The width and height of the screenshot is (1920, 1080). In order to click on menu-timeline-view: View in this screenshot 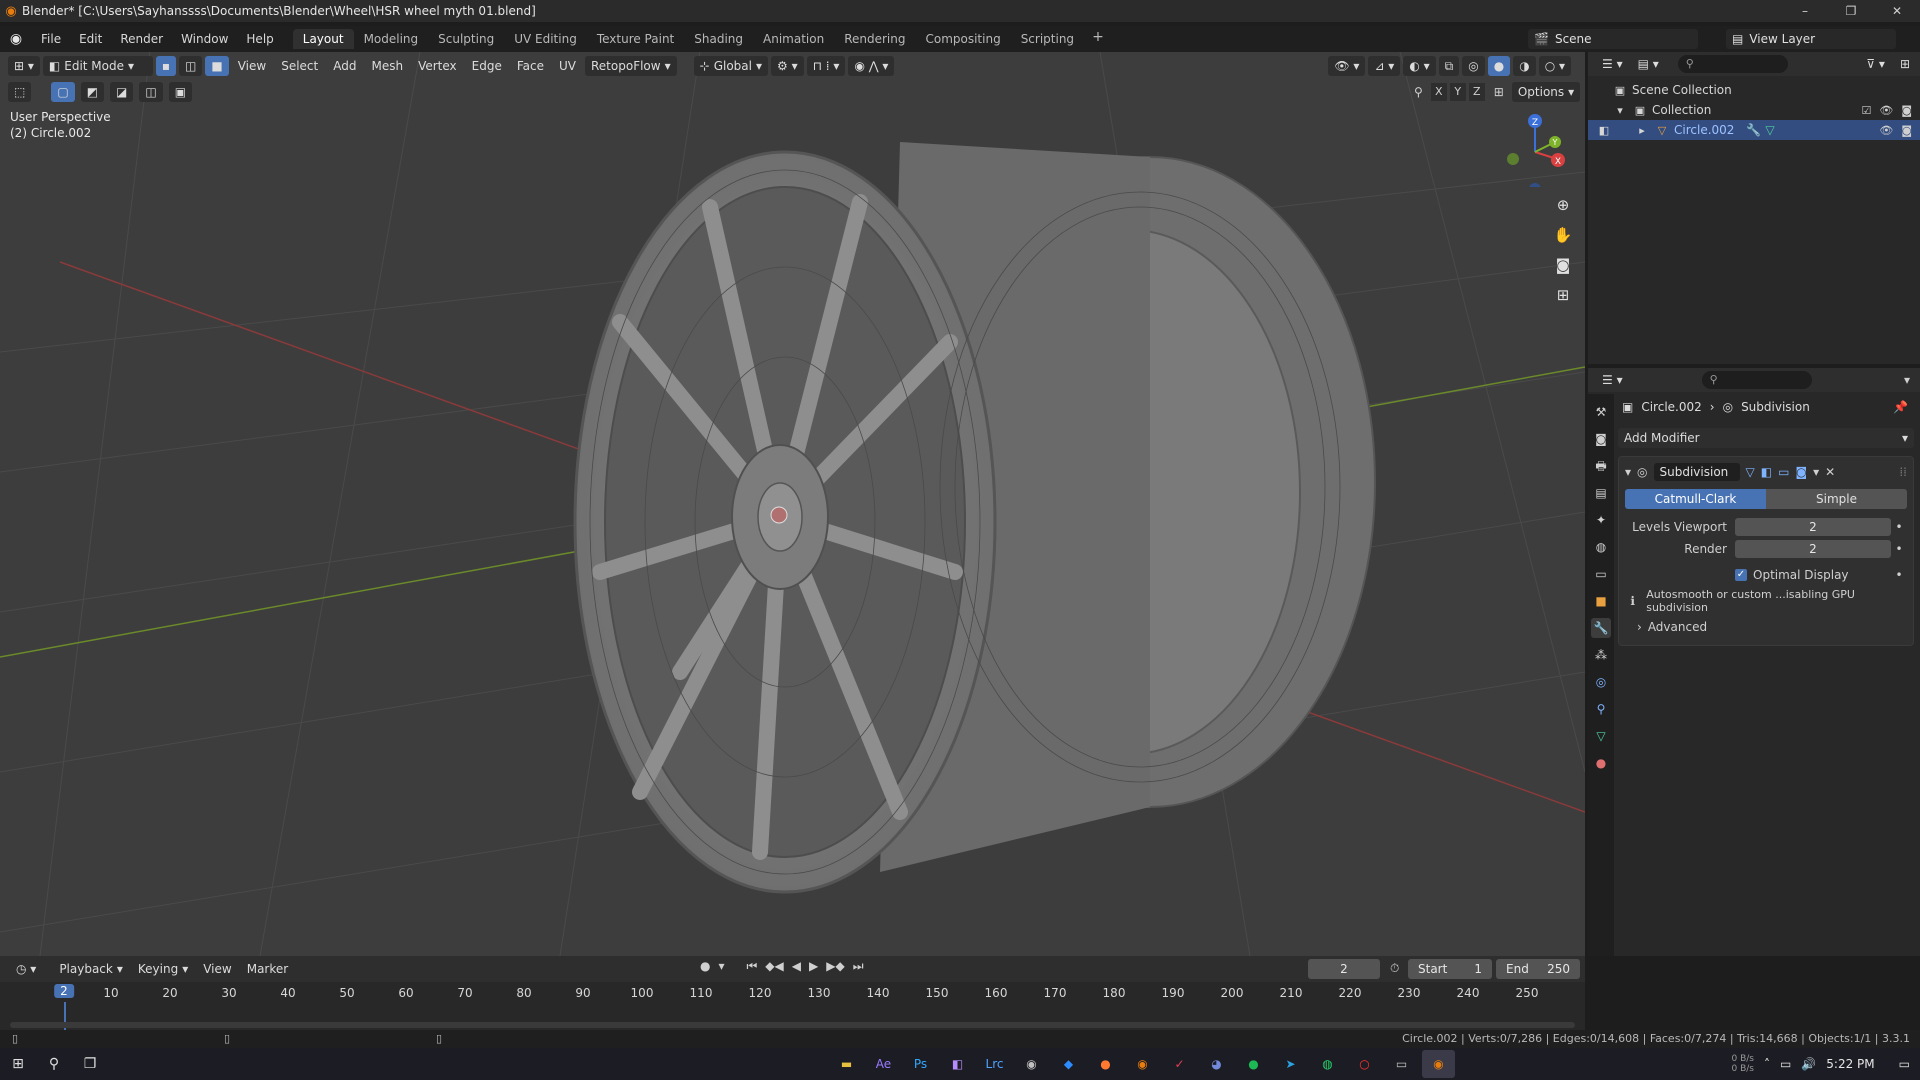, I will do `click(217, 969)`.